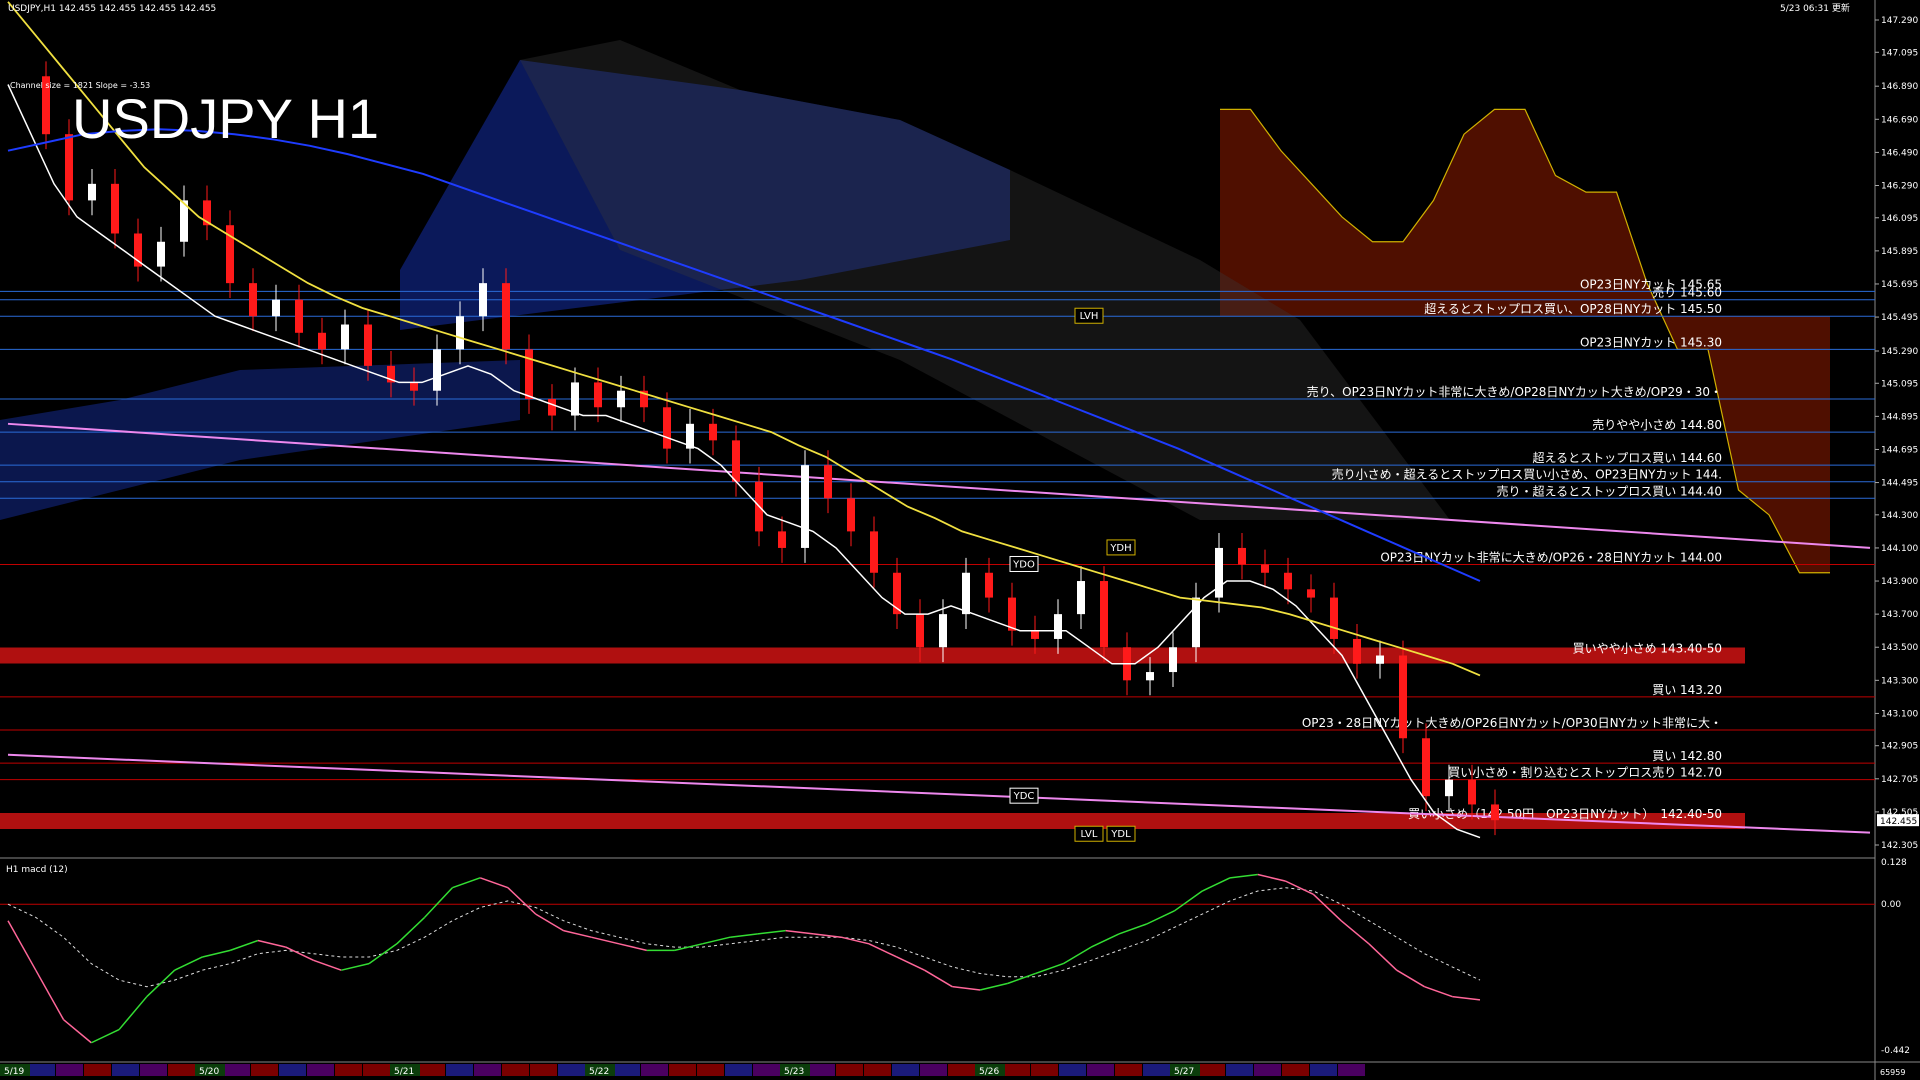  Describe the element at coordinates (1687, 292) in the screenshot. I see `level-label: 売り 145.60` at that location.